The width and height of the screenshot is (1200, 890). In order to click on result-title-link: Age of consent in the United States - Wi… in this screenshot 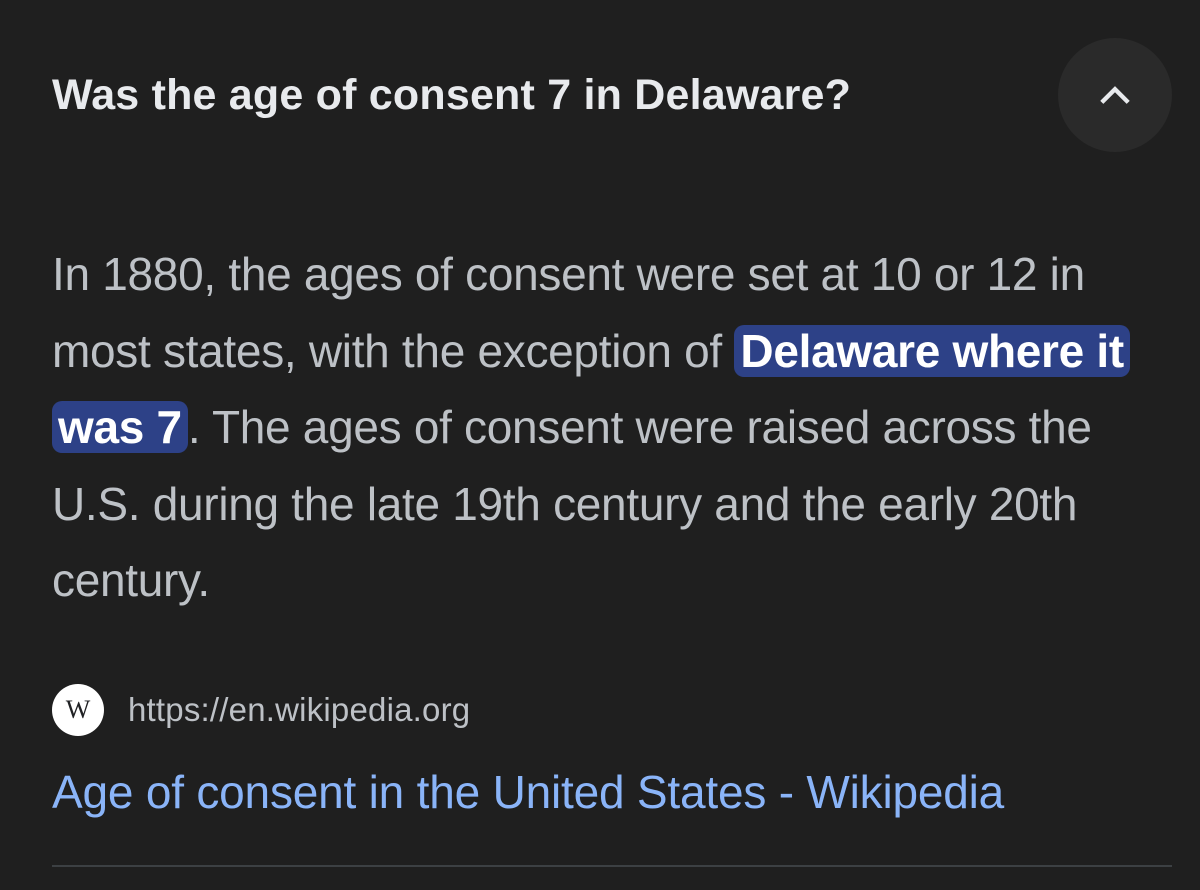, I will do `click(528, 792)`.